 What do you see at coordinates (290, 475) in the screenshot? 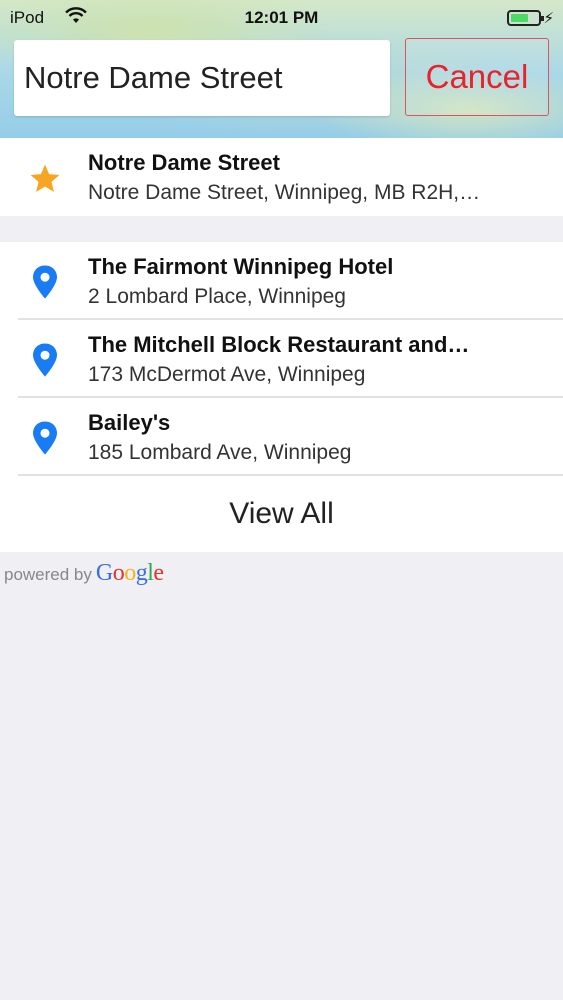
I see `divider` at bounding box center [290, 475].